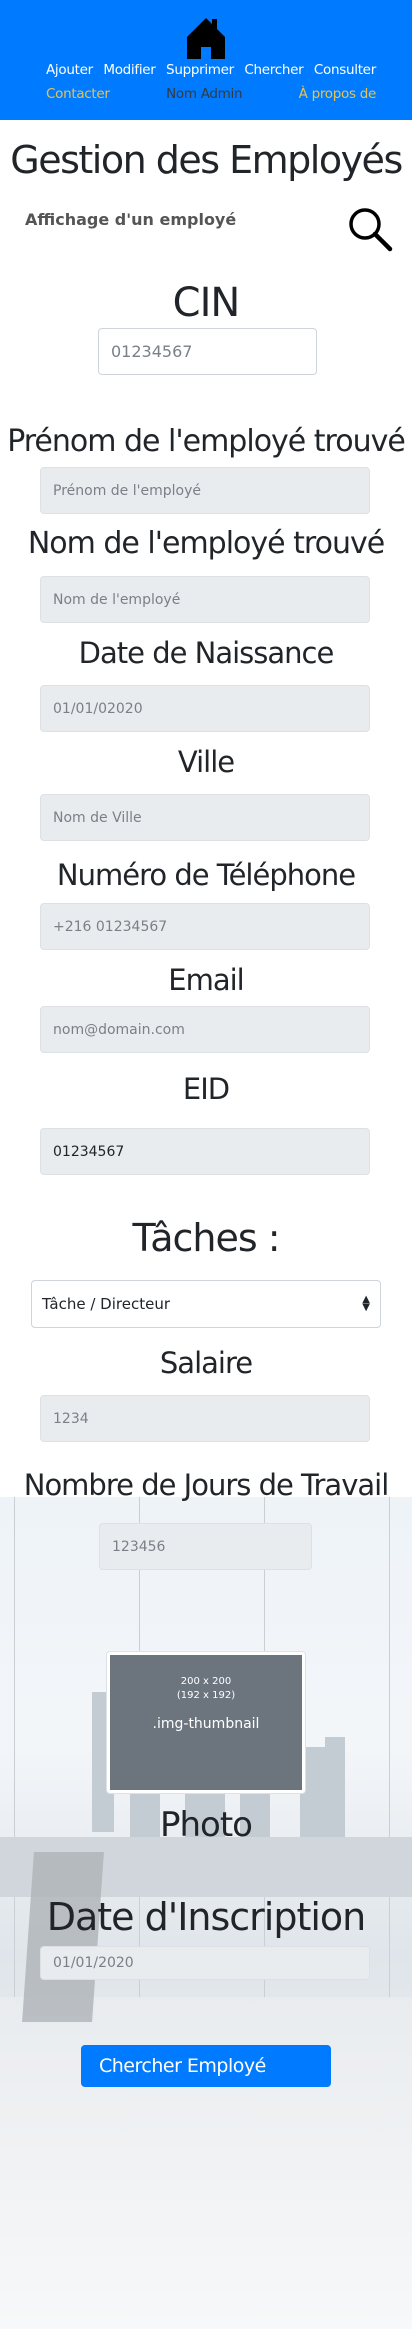  I want to click on photo-thumbnail: 200 x 200 (192 x 192) .img-thumbnail, so click(206, 1722).